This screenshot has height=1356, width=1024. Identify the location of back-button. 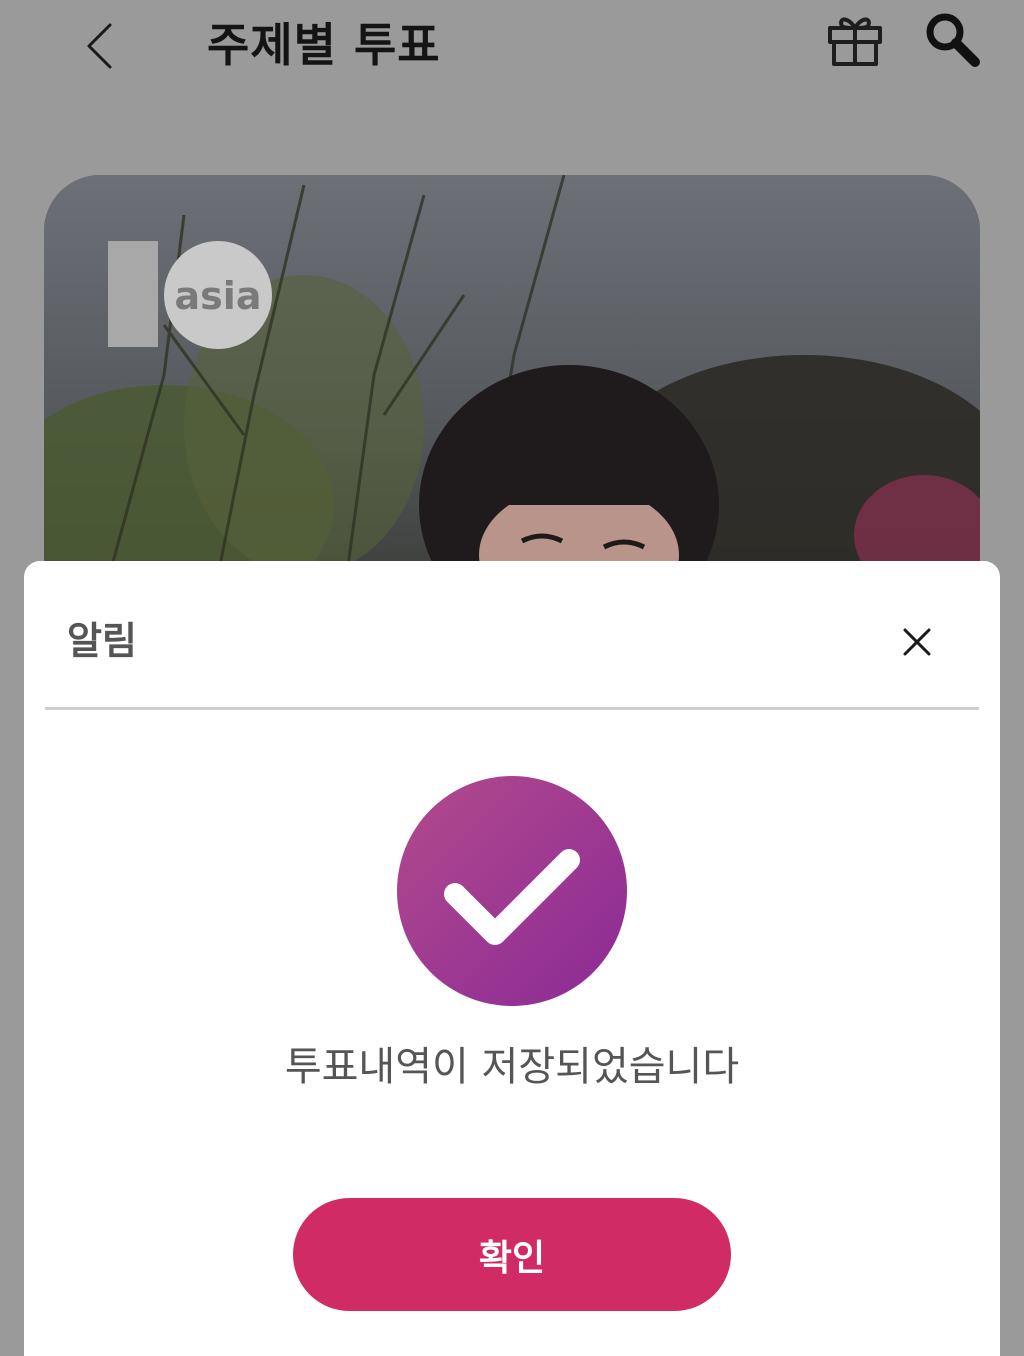
(99, 46).